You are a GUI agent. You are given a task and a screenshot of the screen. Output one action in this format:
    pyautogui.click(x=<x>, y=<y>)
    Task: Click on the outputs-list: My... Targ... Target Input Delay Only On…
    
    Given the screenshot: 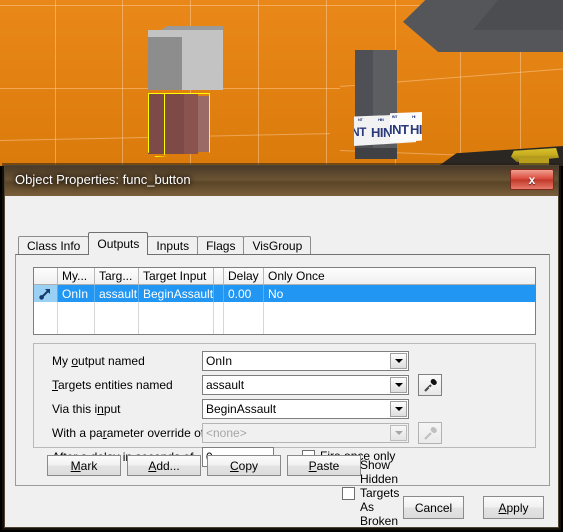 What is the action you would take?
    pyautogui.click(x=284, y=301)
    